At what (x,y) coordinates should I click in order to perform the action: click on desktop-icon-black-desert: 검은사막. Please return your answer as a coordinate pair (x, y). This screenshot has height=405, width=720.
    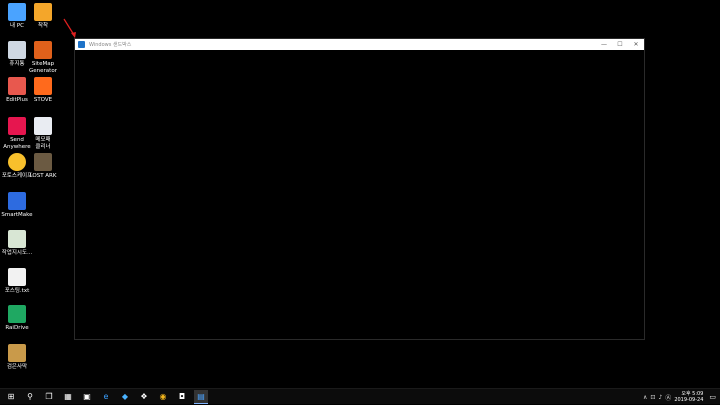
    Looking at the image, I should click on (17, 357).